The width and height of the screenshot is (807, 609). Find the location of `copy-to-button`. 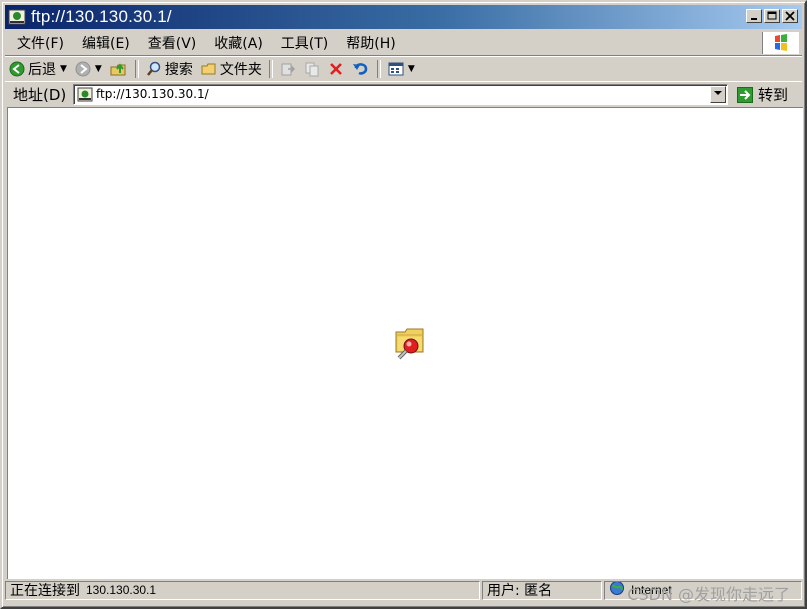

copy-to-button is located at coordinates (312, 69).